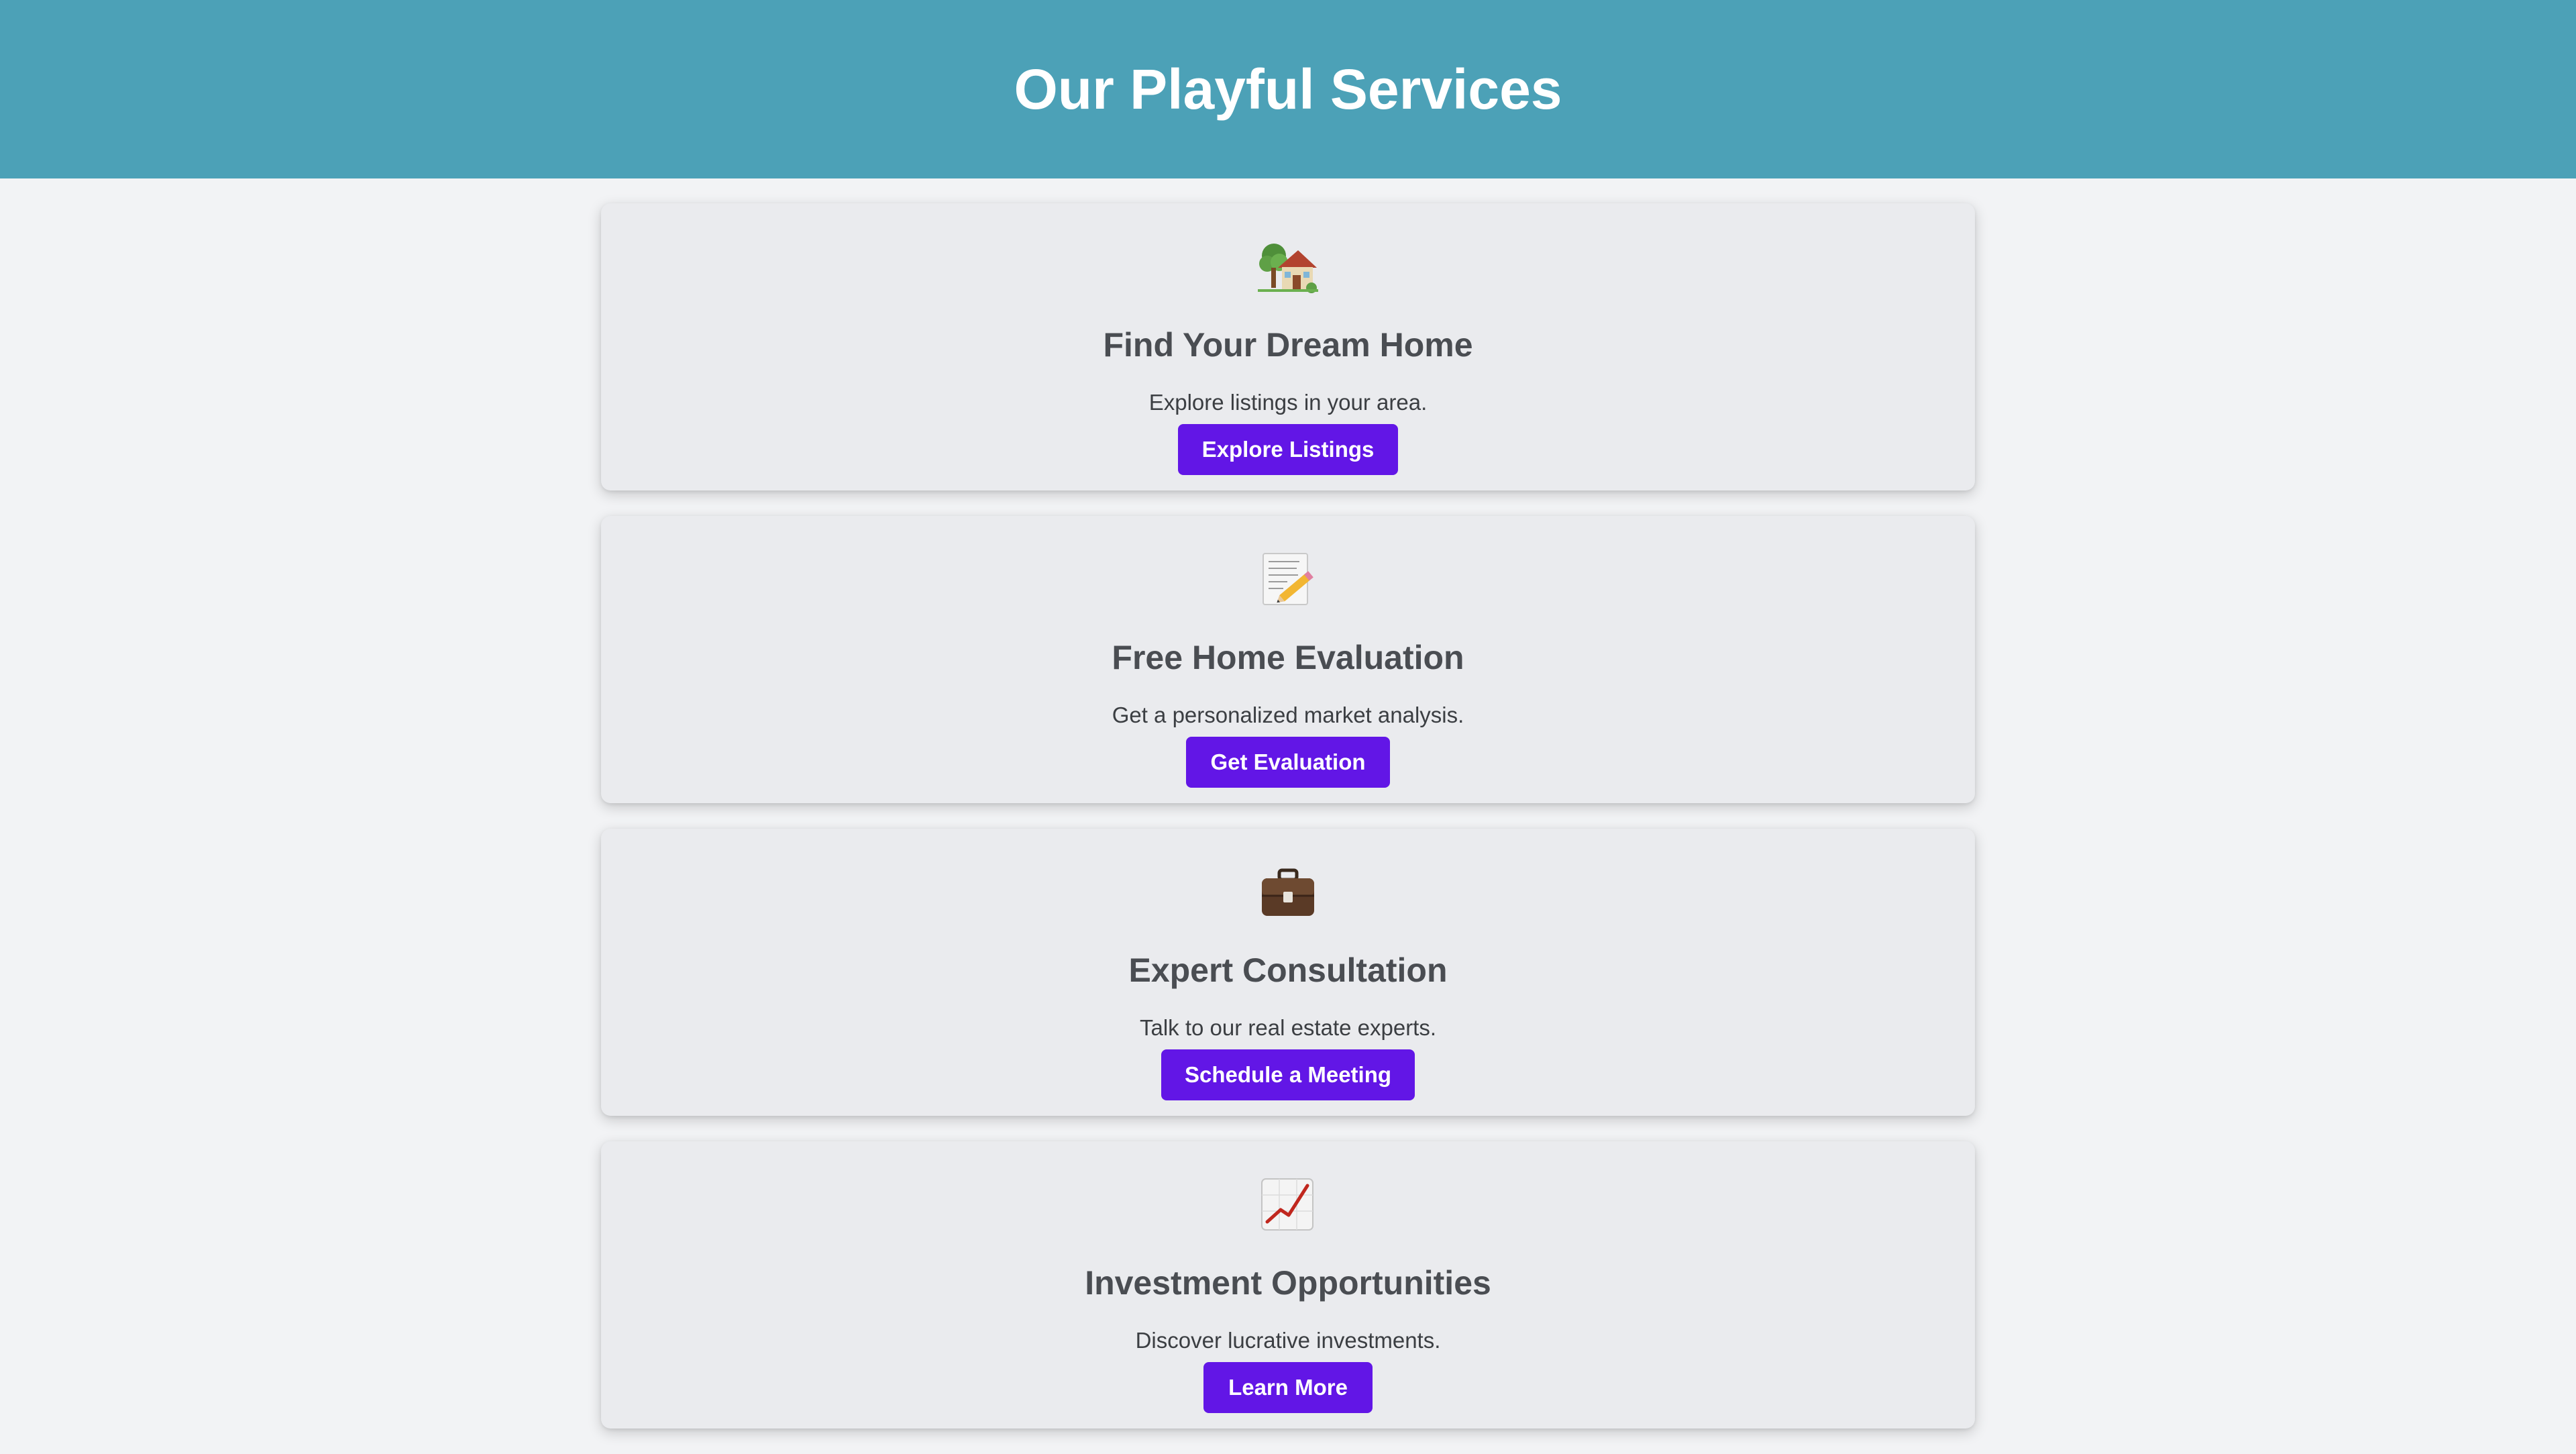 The width and height of the screenshot is (2576, 1454). I want to click on service-title: Find Your Dream Home, so click(1288, 345).